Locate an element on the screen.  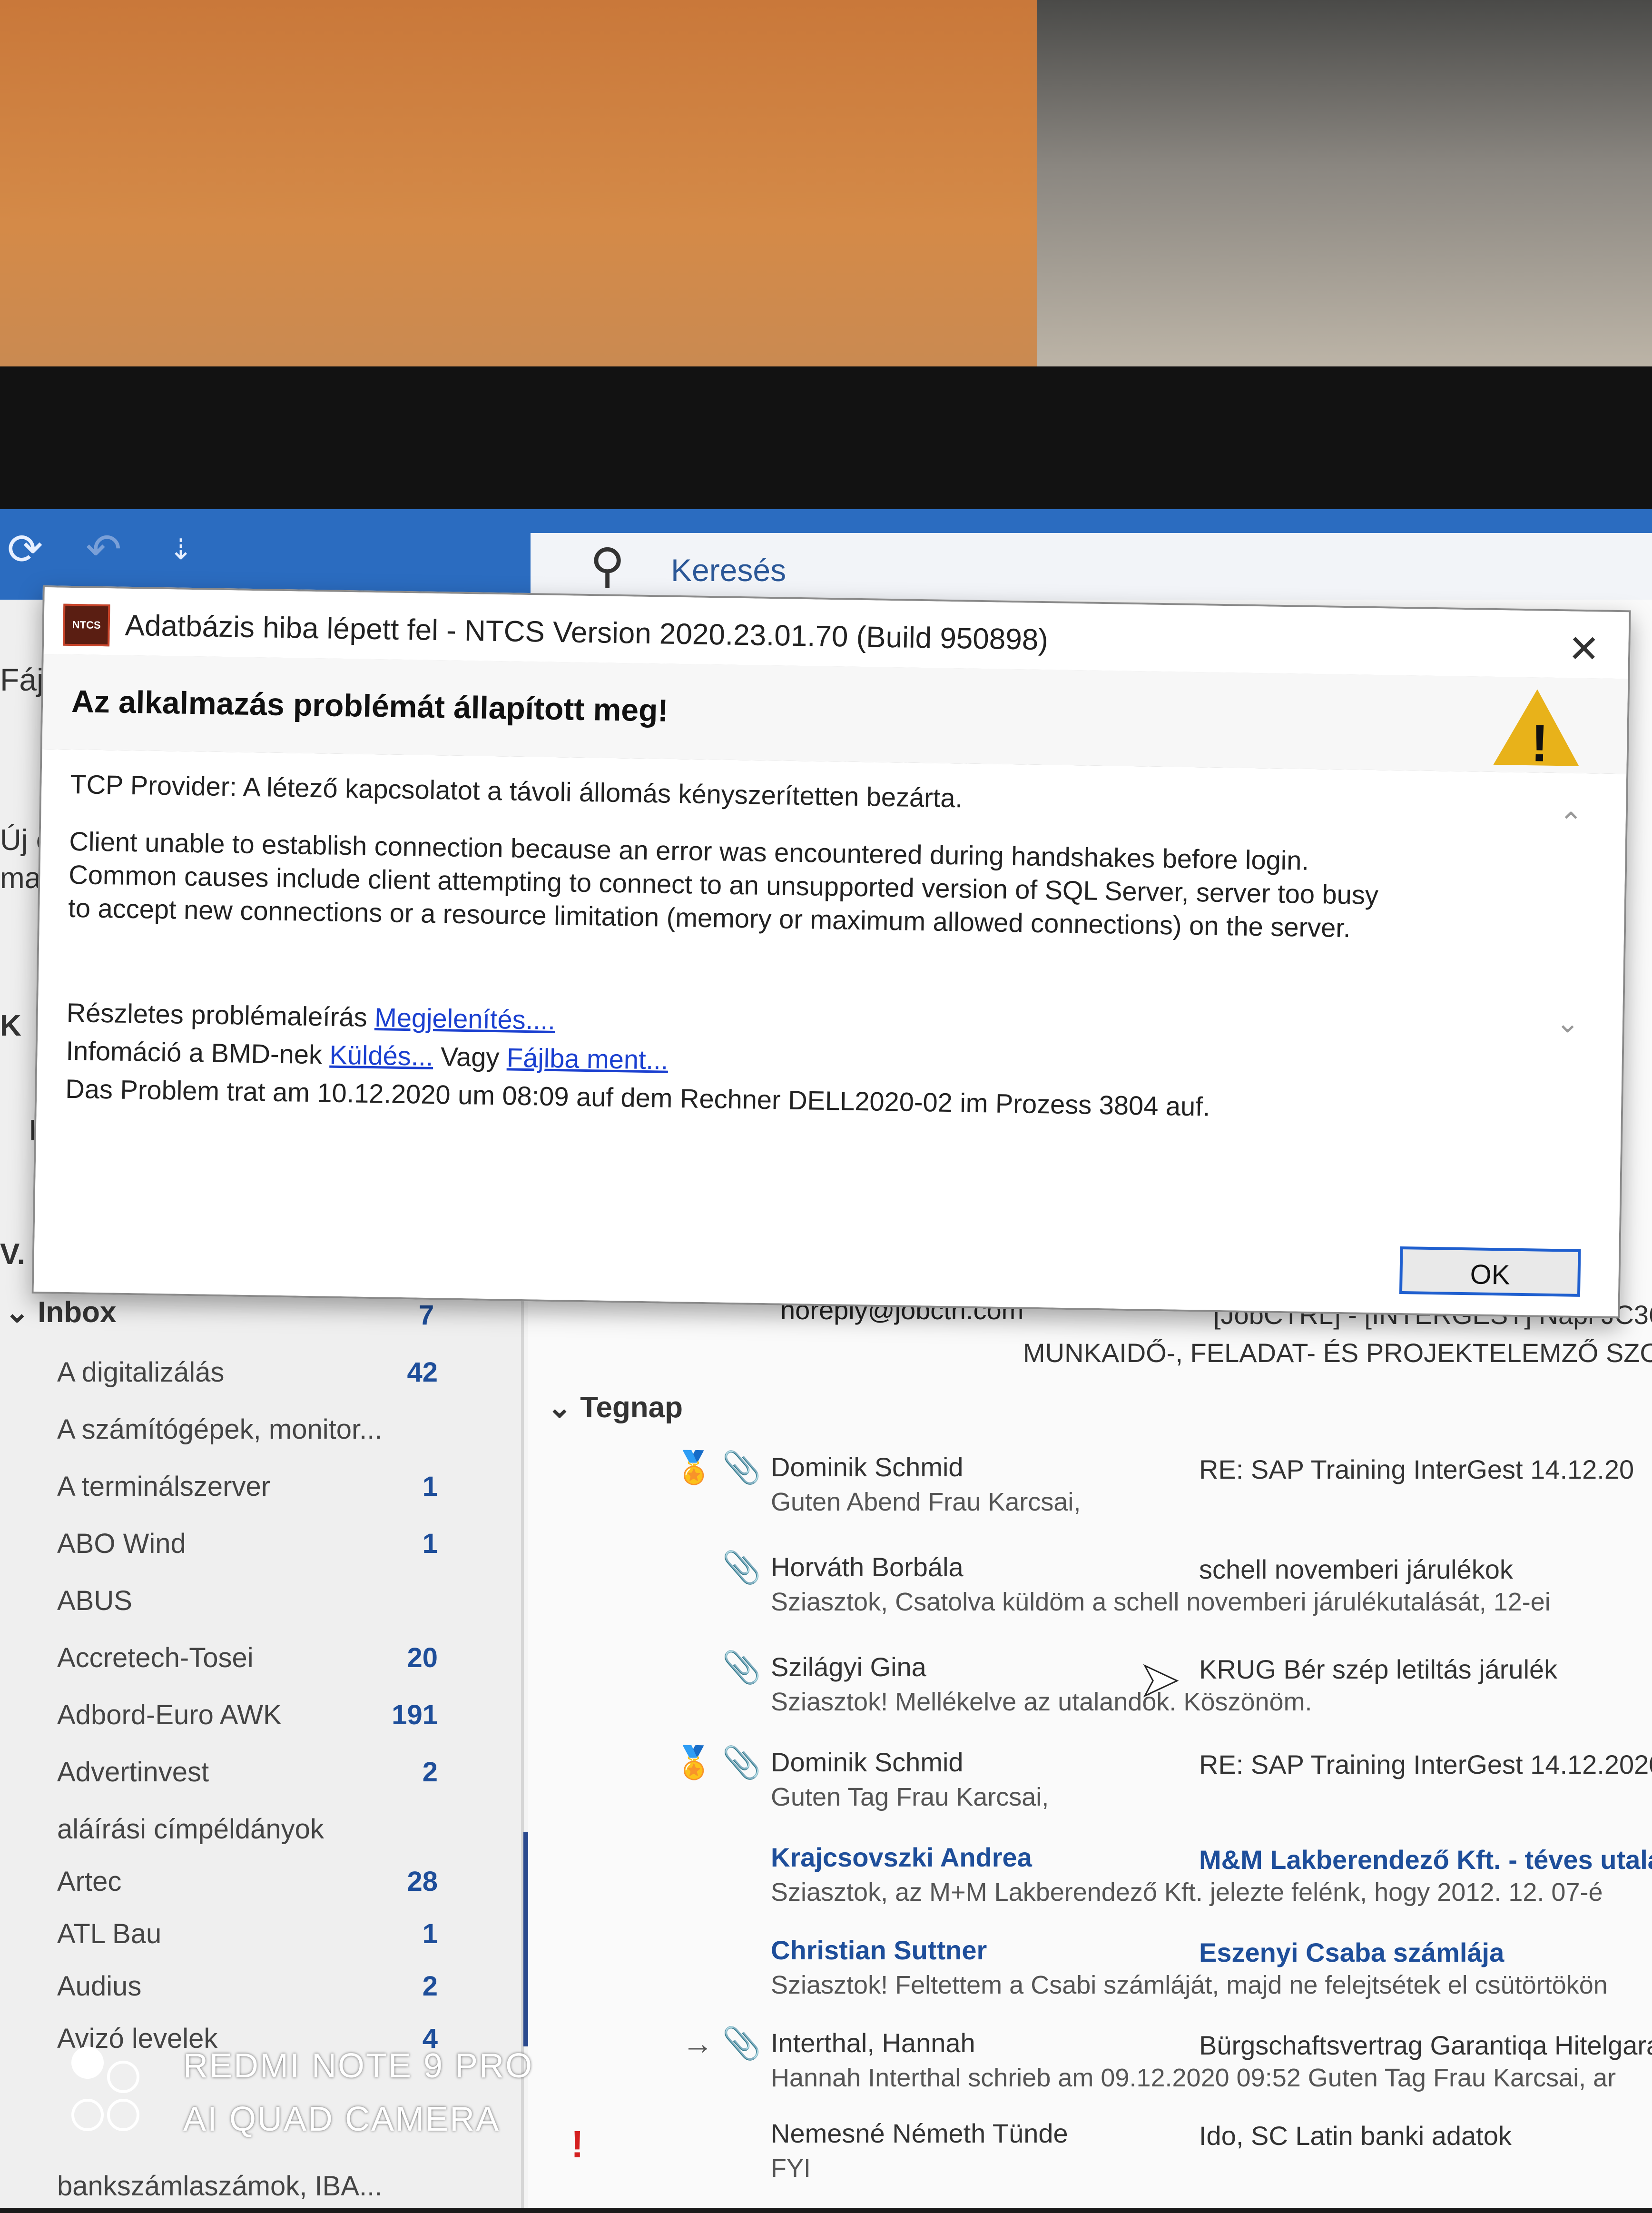
ribbon: ⟳ ↶ ⇣ ⚲ Keresés is located at coordinates (826, 556).